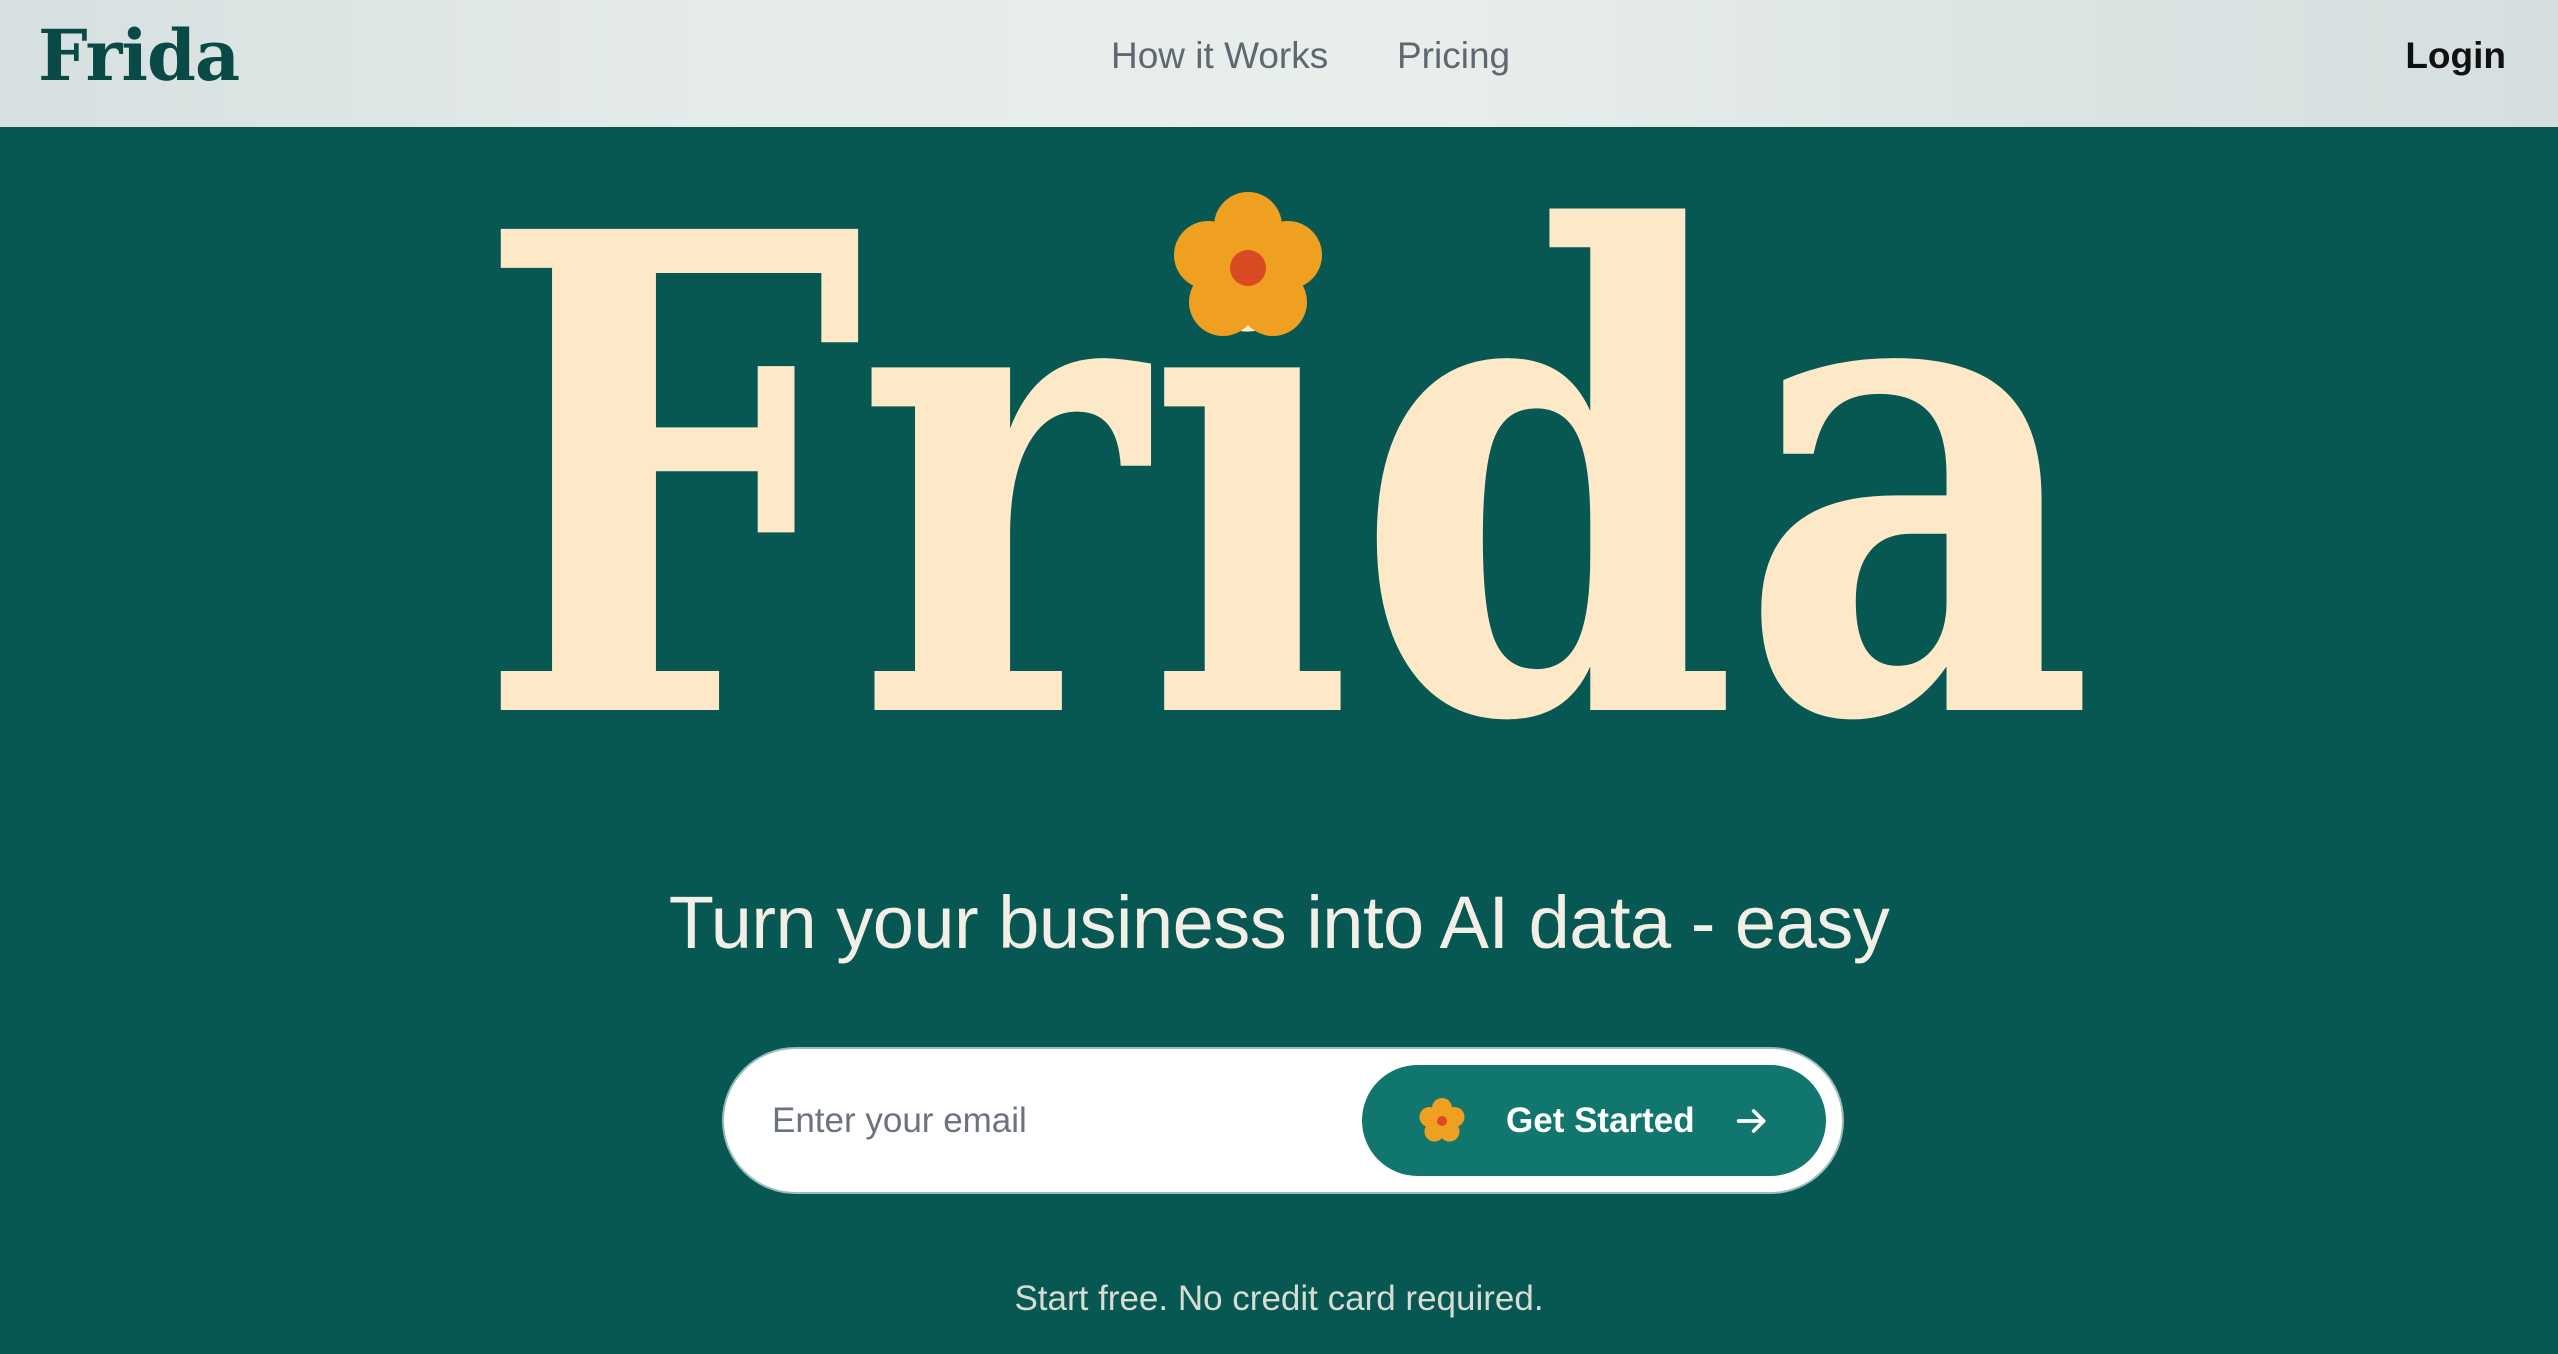 The height and width of the screenshot is (1354, 2558). I want to click on get-started-button: Get Started, so click(1594, 1120).